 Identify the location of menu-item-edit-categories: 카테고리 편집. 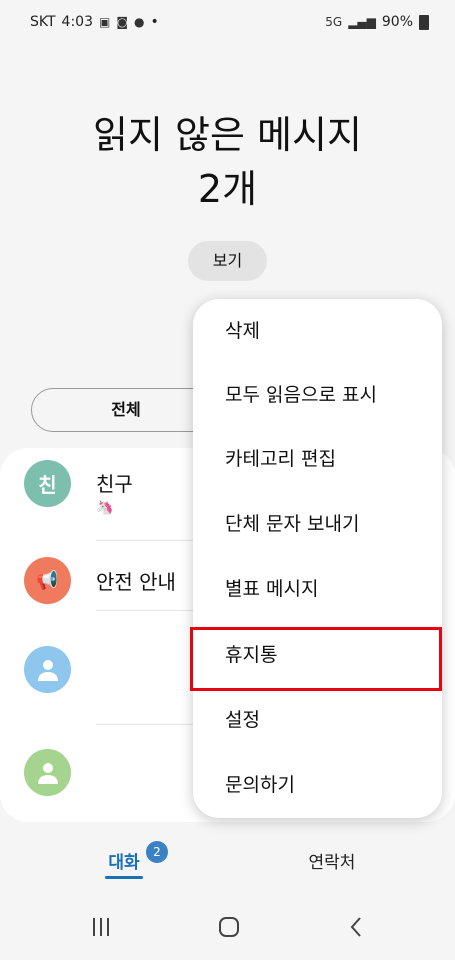
(317, 459).